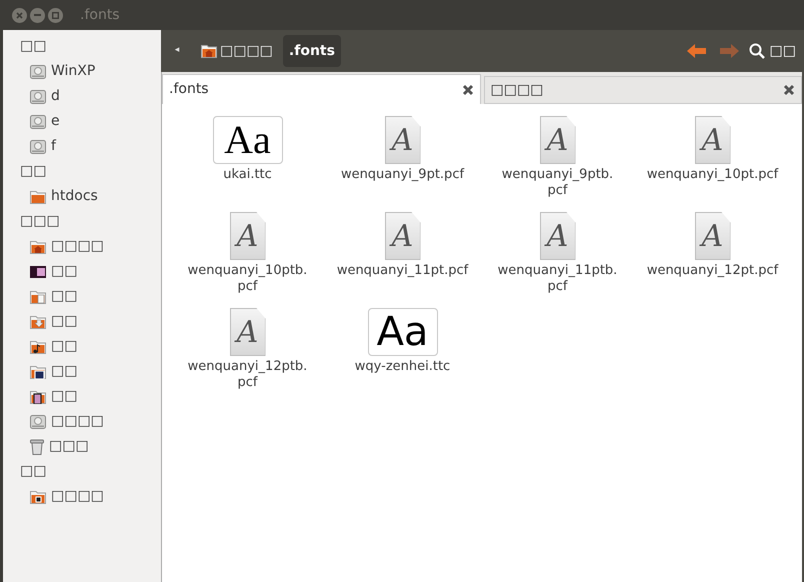 The image size is (804, 582). I want to click on close-button, so click(19, 15).